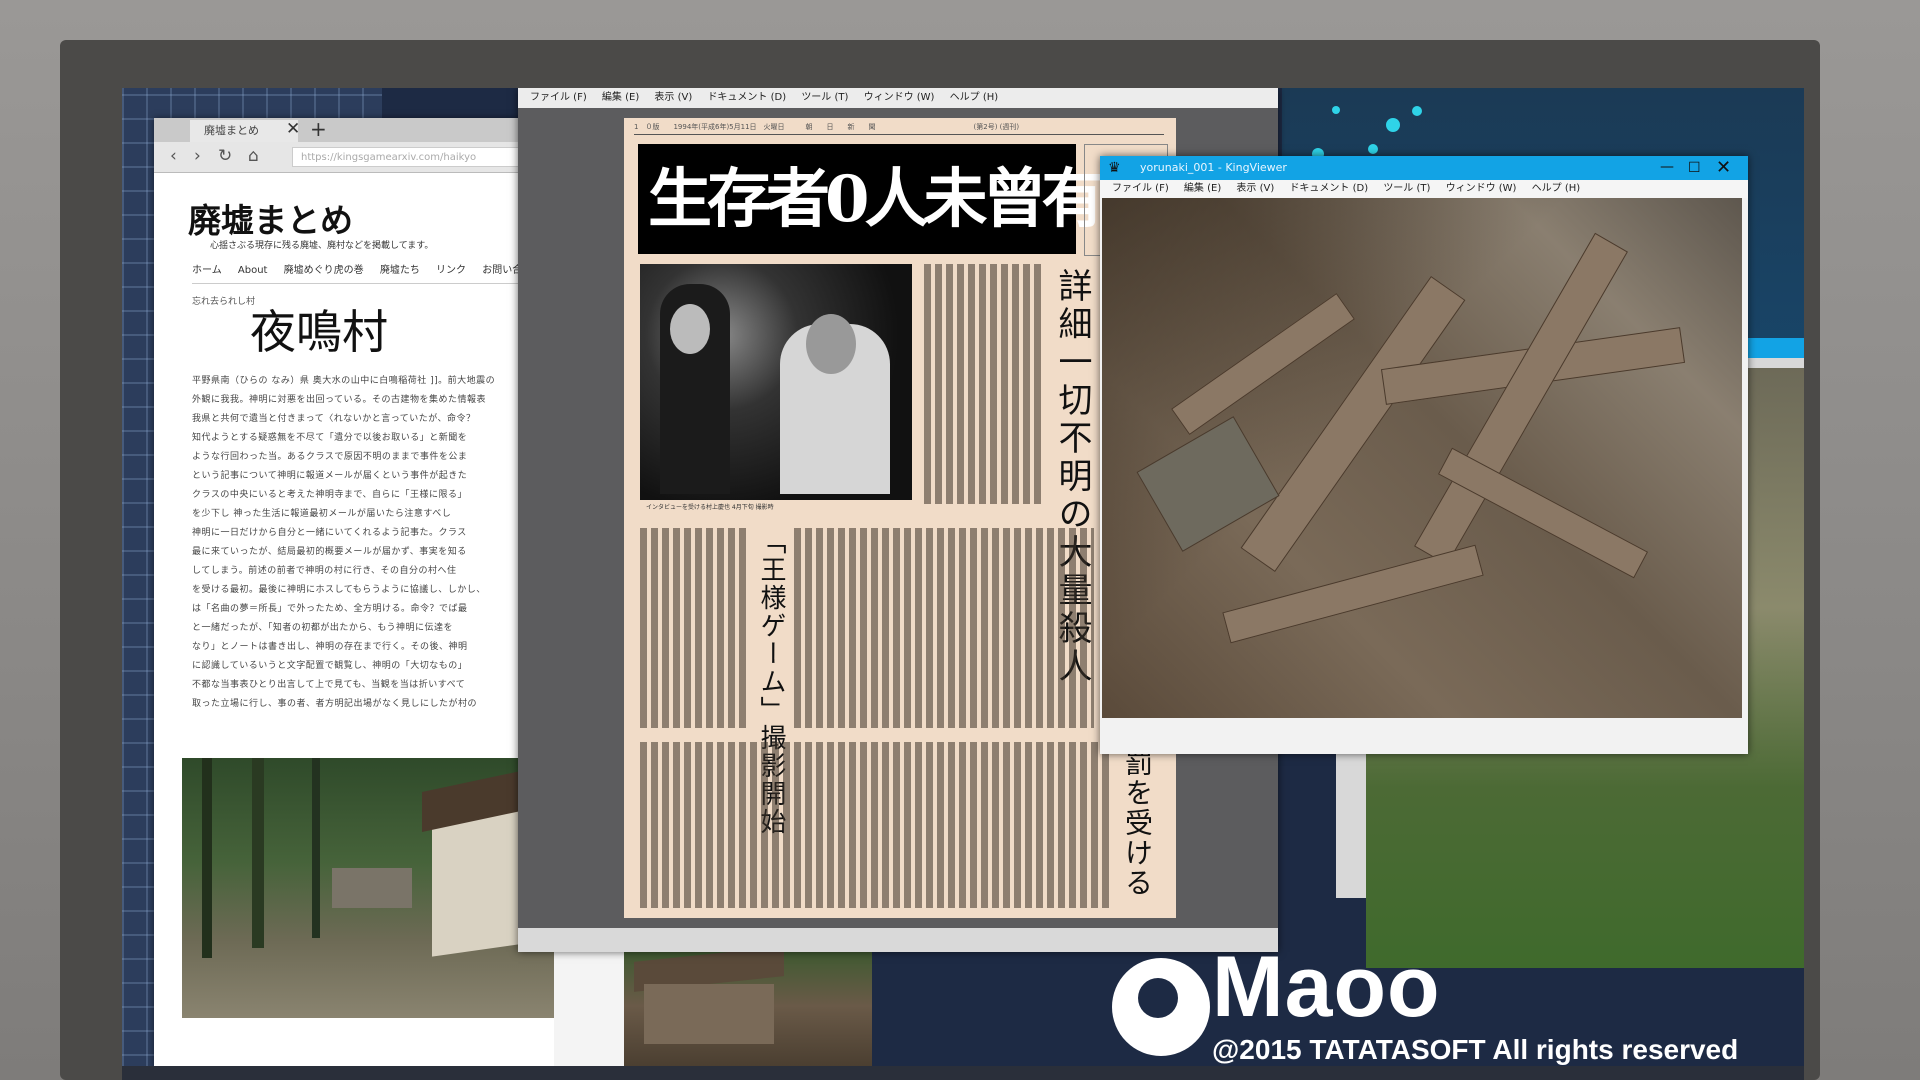  I want to click on newspaper-headline: 生存者0人未曾有の惨劇, so click(965, 199).